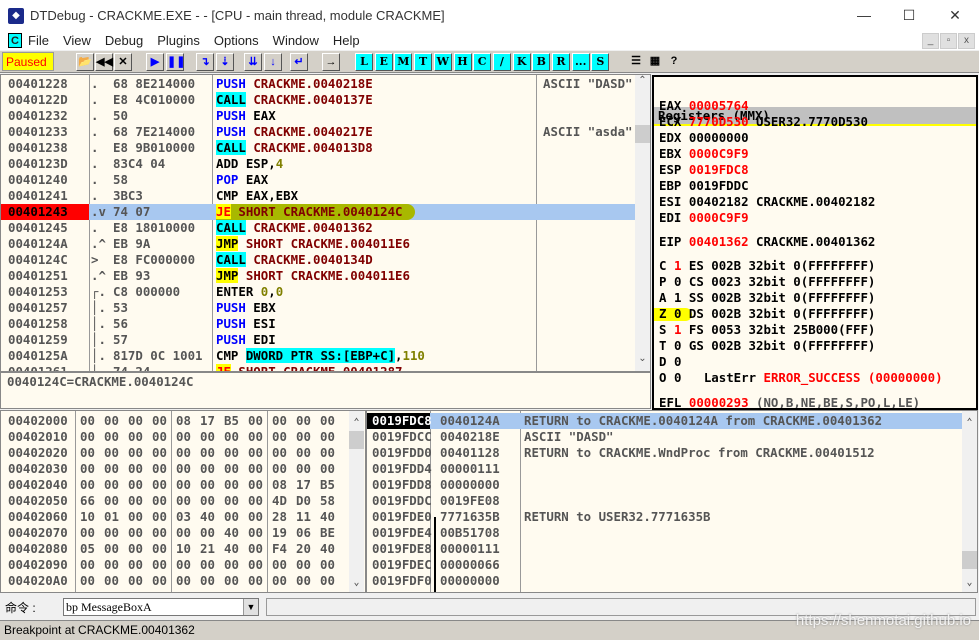 This screenshot has height=640, width=979. I want to click on register-row: O 0 LastErr ERROR_SUCCESS (00000000), so click(801, 378).